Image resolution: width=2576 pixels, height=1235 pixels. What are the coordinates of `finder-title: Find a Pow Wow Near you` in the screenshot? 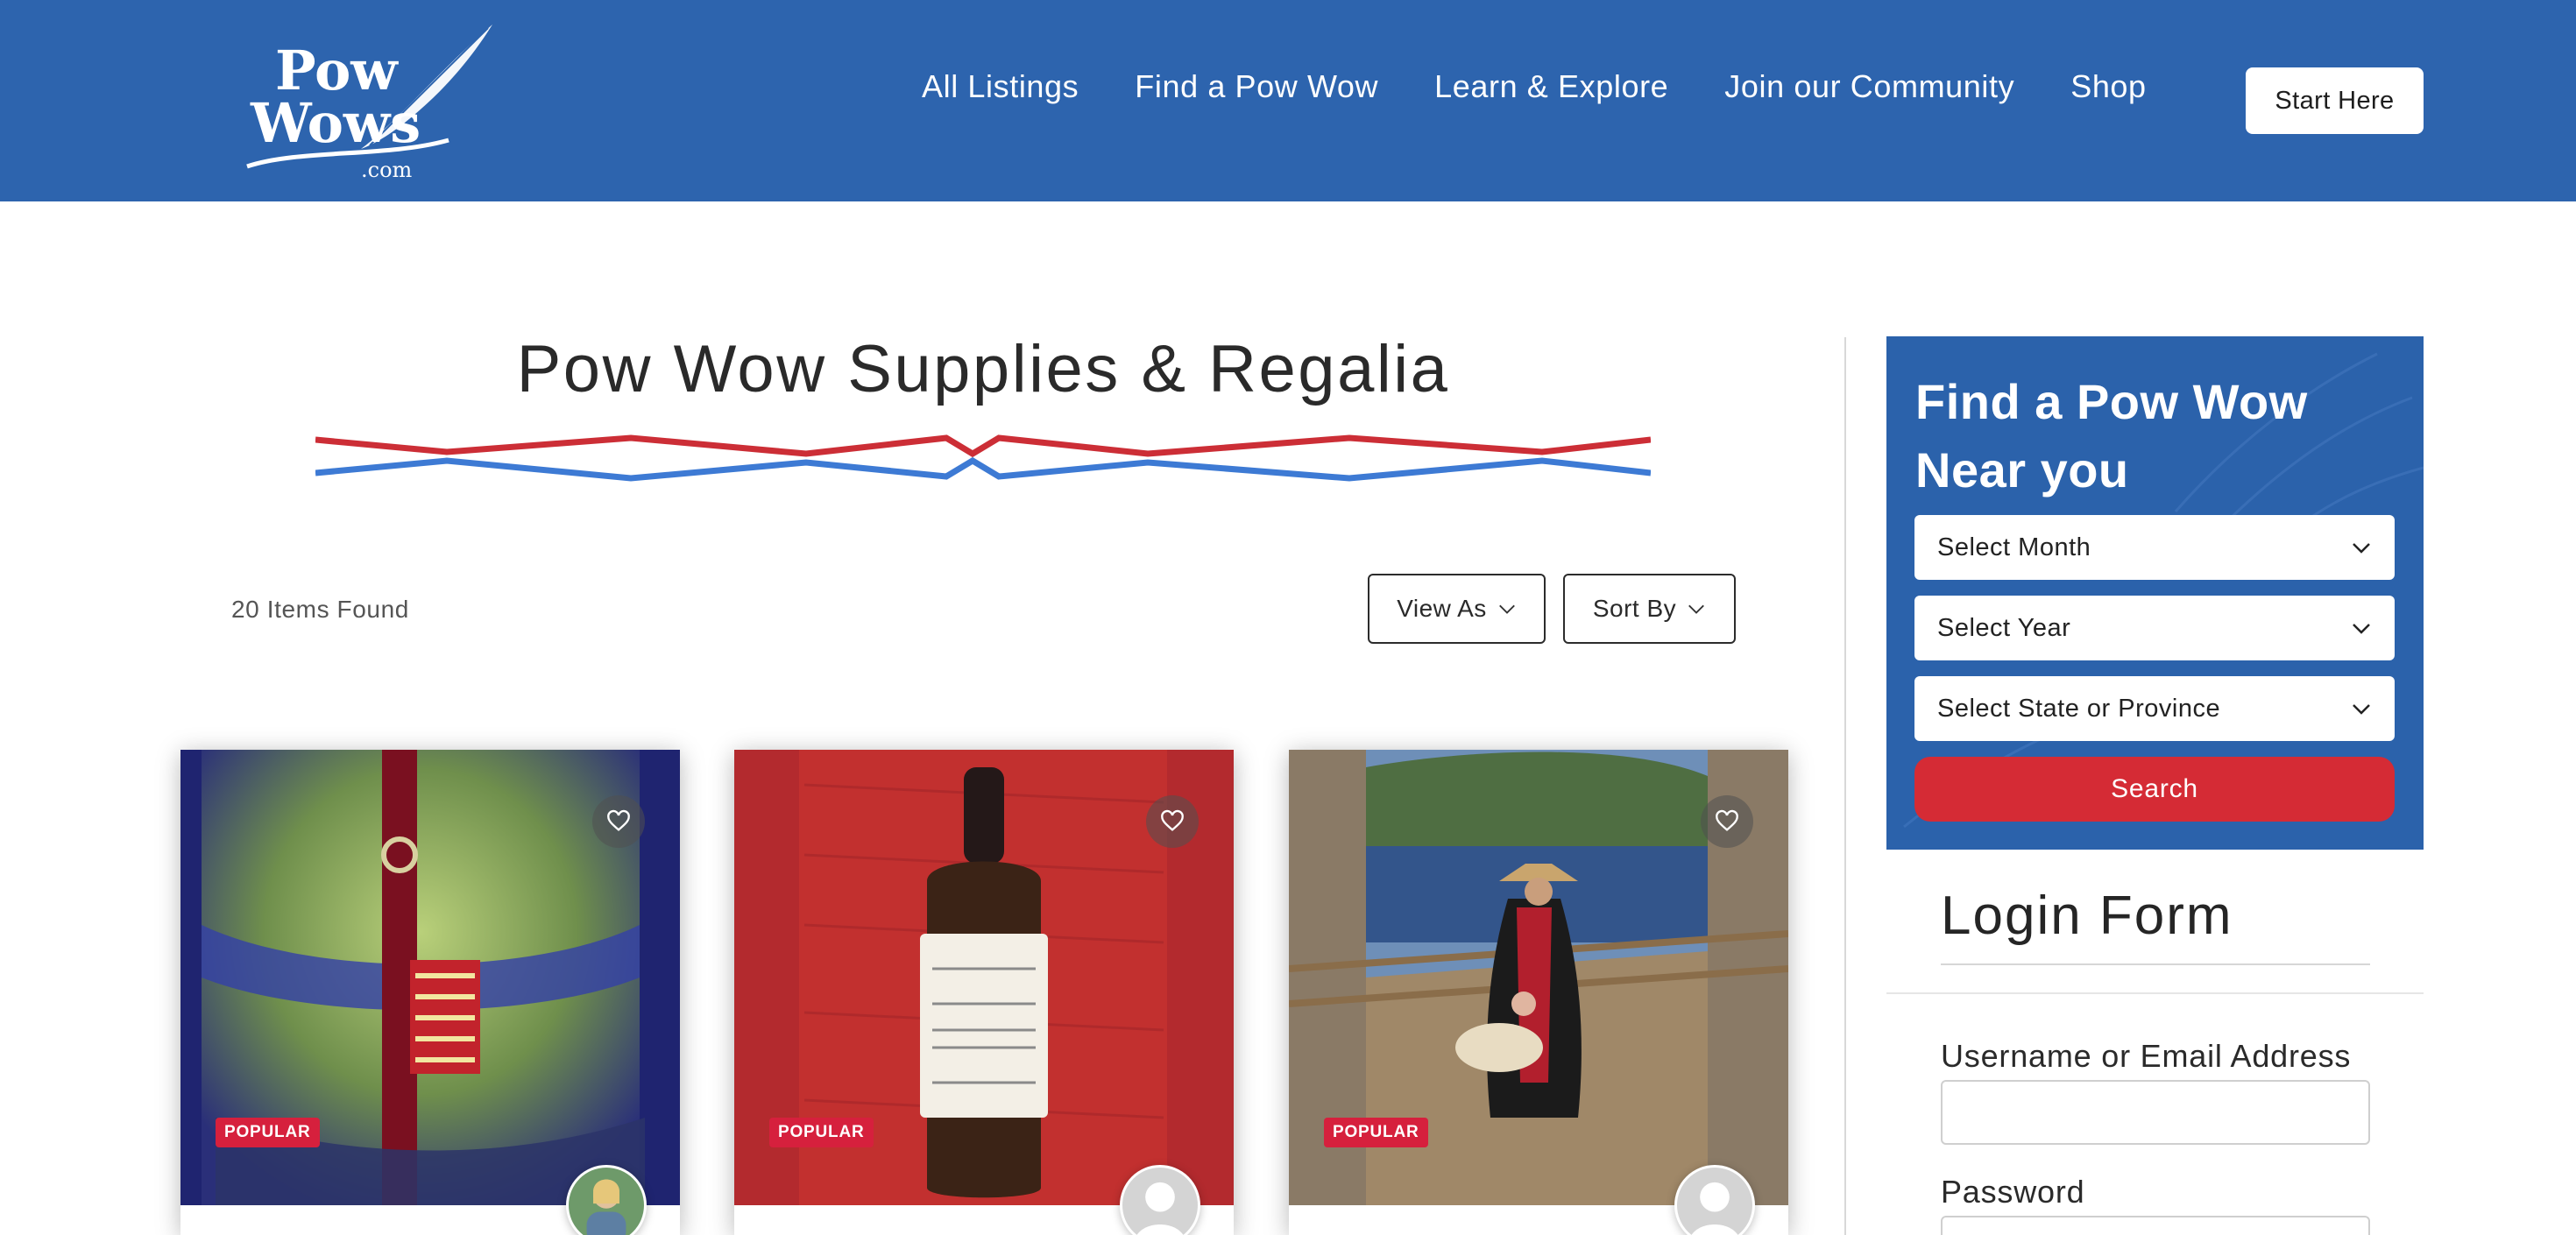 It's located at (2111, 436).